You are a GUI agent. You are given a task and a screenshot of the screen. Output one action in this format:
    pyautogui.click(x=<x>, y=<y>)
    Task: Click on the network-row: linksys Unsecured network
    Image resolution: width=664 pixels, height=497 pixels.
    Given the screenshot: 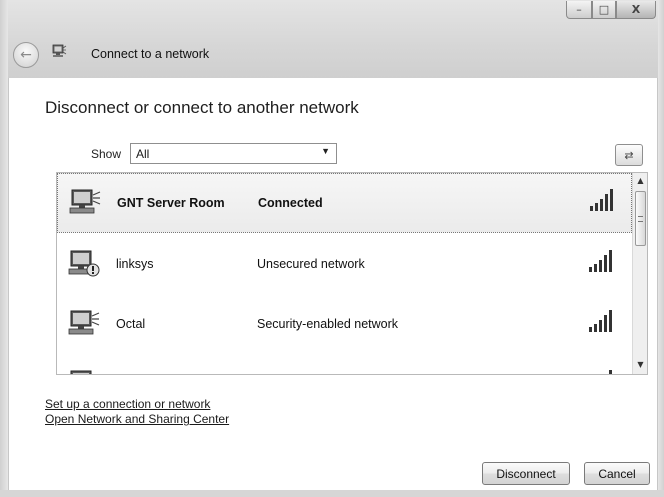 What is the action you would take?
    pyautogui.click(x=344, y=265)
    